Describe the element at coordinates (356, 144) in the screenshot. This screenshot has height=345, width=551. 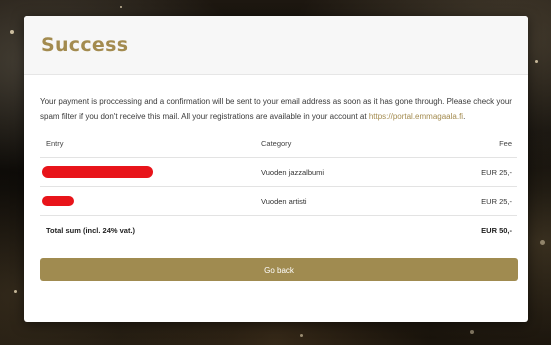
I see `column-header-category: Category` at that location.